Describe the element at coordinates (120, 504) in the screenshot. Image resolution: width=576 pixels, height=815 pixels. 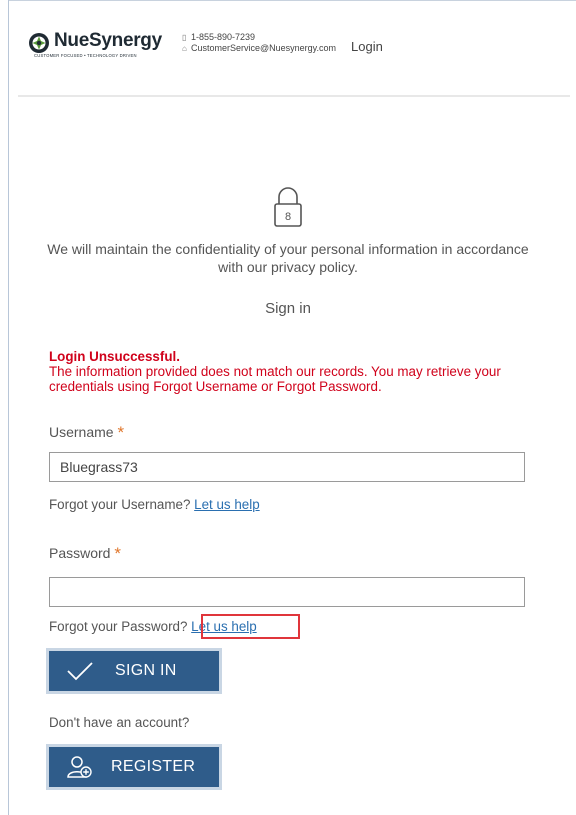
I see `forgot-username-text: Forgot your Username?` at that location.